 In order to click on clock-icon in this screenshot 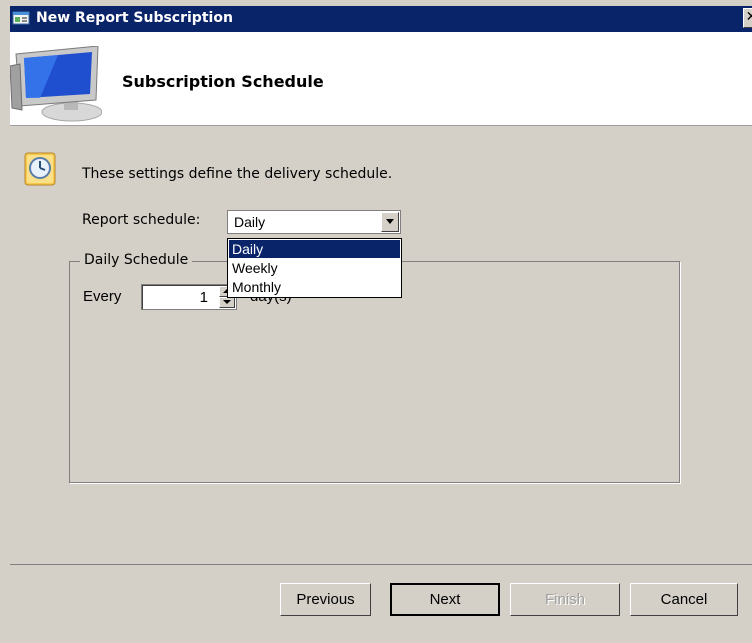, I will do `click(40, 169)`.